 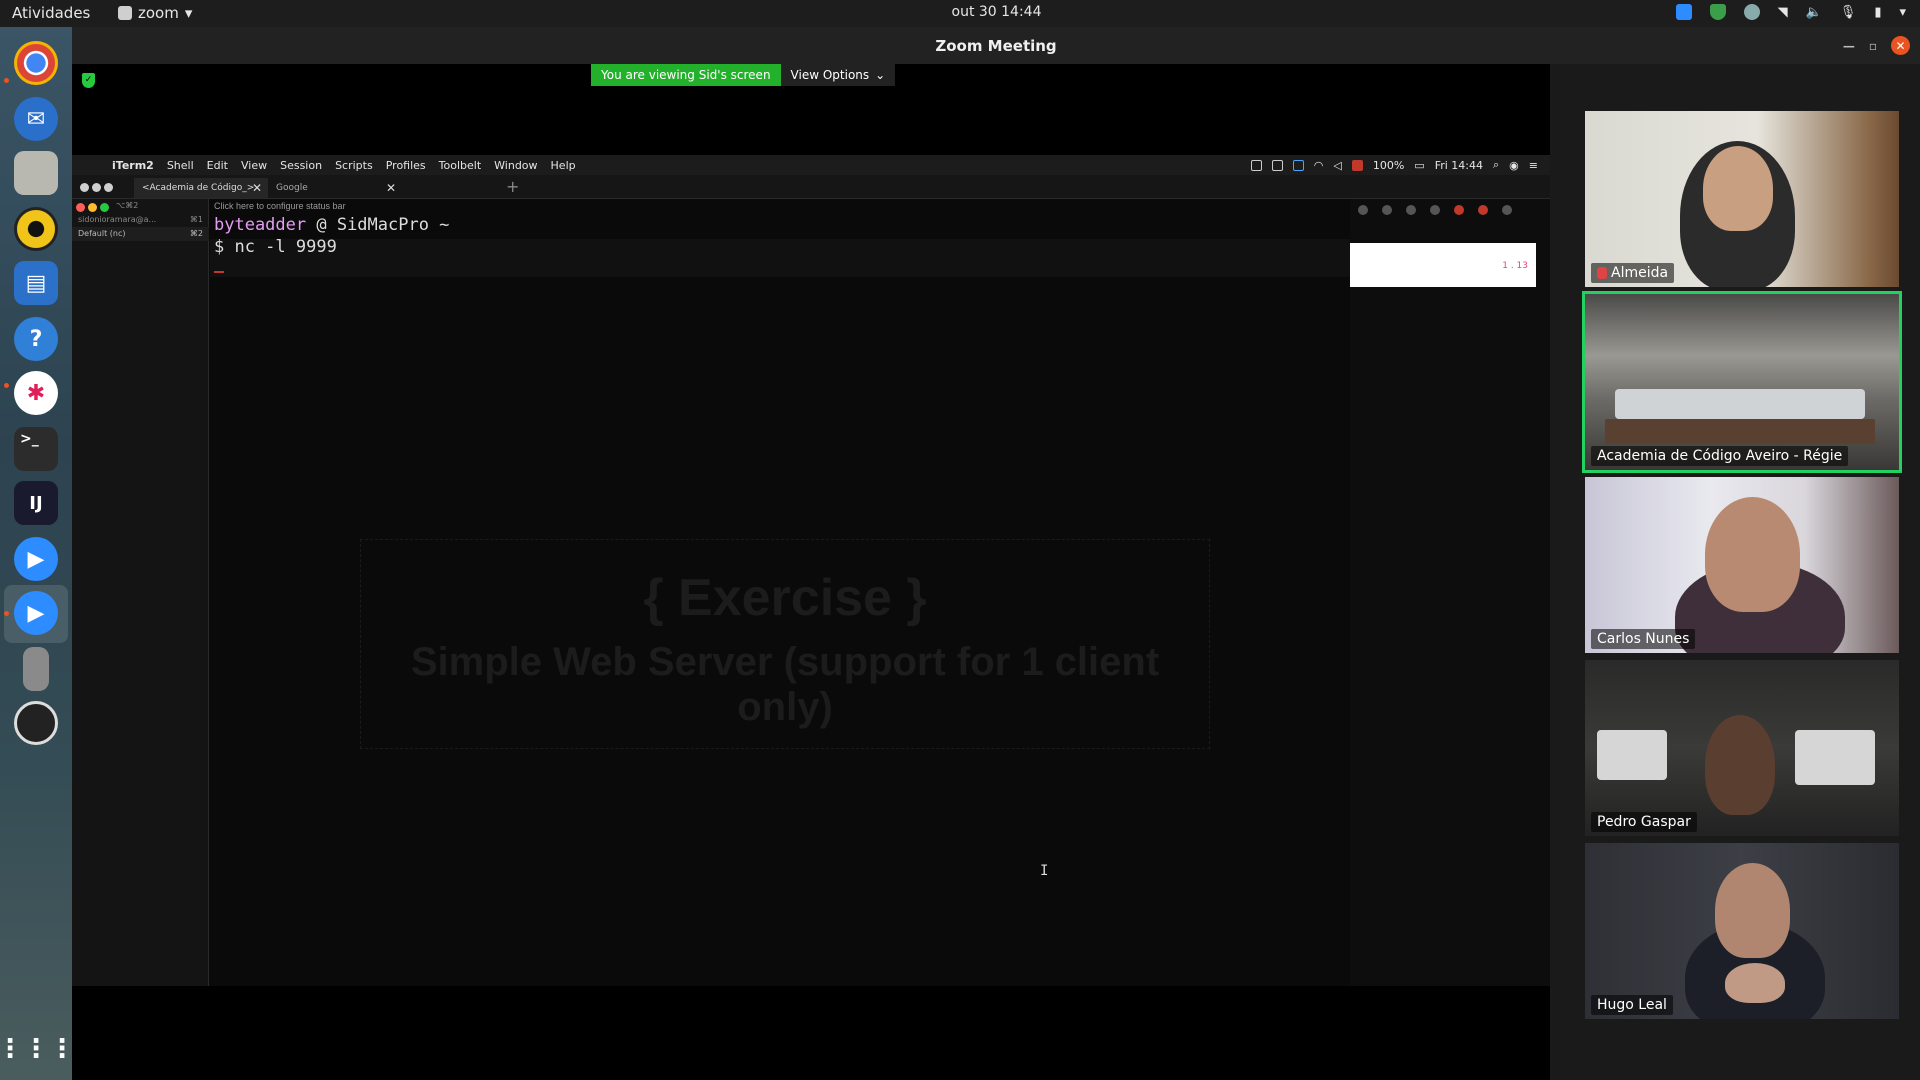 I want to click on status-window-icon, so click(x=1277, y=165).